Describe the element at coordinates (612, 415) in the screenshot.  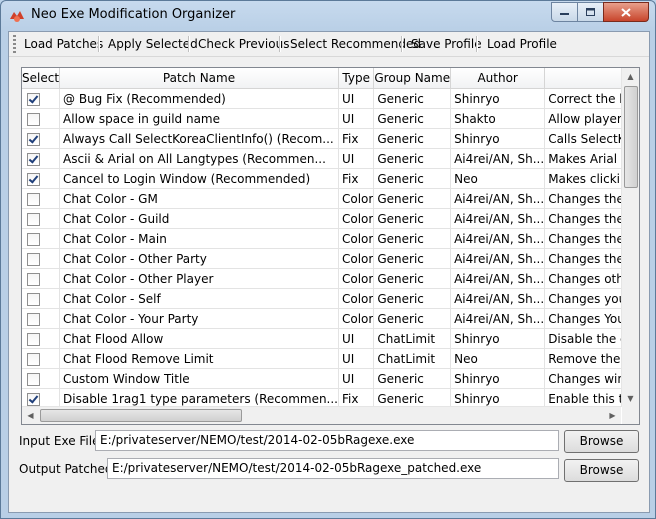
I see `scroll-right-icon: ▶` at that location.